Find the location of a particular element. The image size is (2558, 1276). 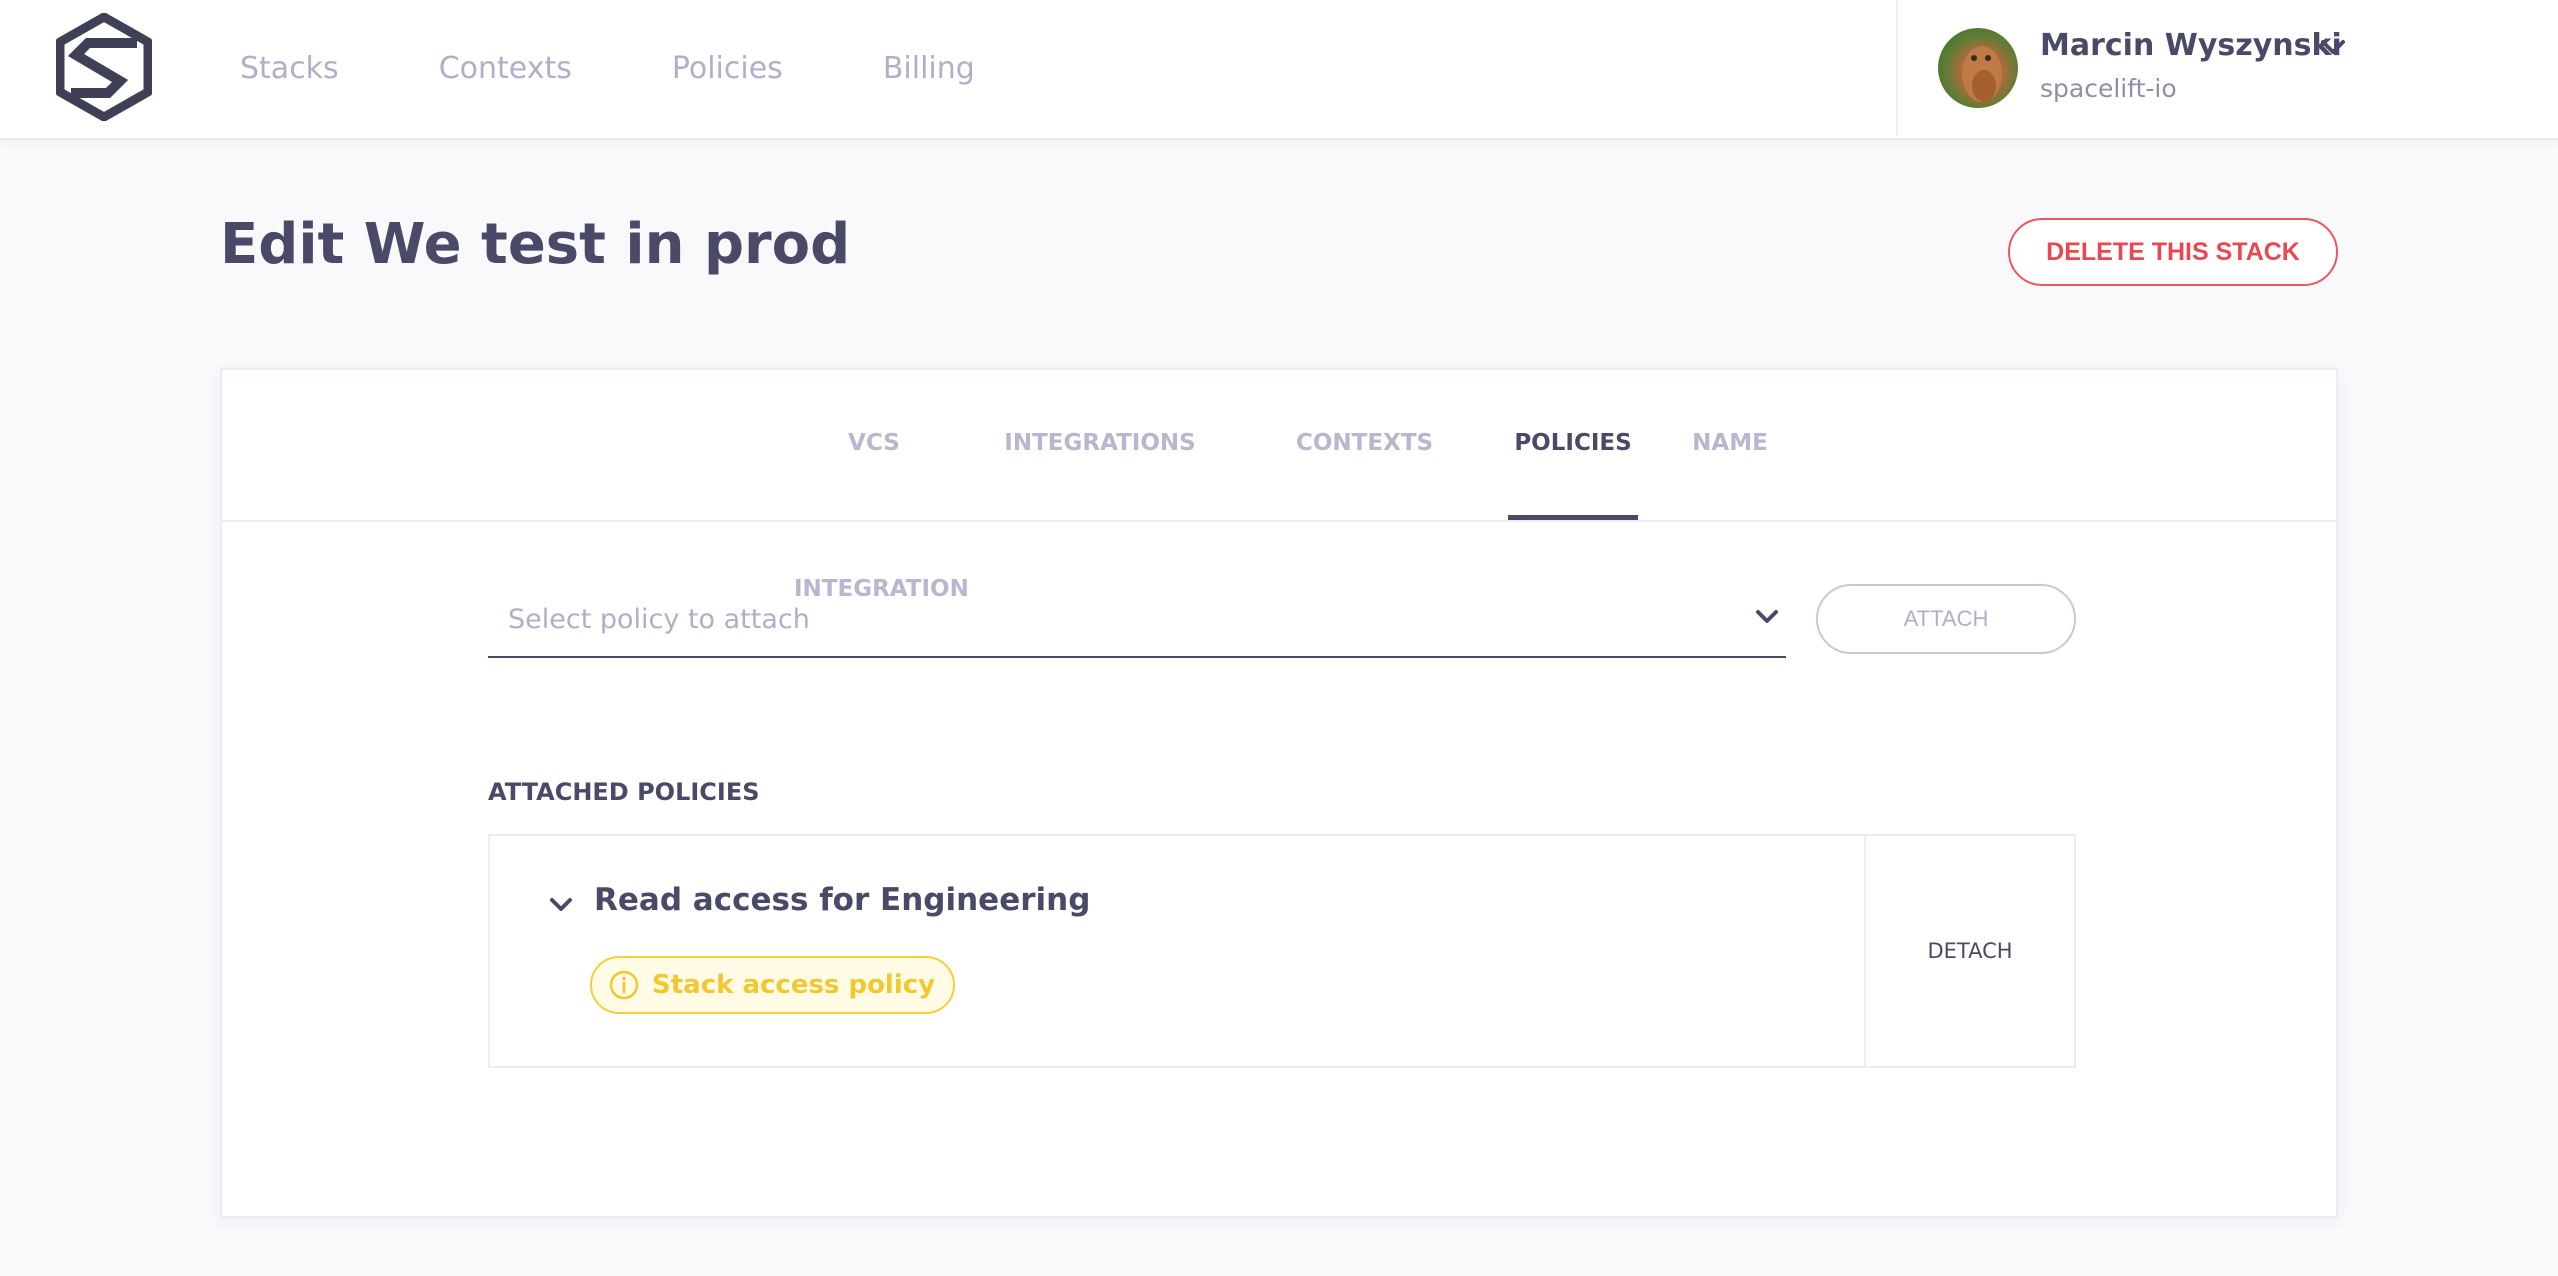

policy-type-label: Stack access policy is located at coordinates (794, 985).